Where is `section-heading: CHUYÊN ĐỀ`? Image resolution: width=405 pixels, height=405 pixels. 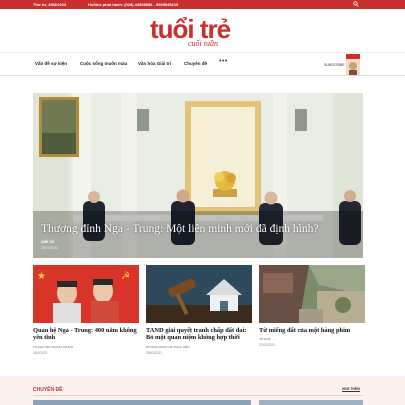 section-heading: CHUYÊN ĐỀ is located at coordinates (48, 390).